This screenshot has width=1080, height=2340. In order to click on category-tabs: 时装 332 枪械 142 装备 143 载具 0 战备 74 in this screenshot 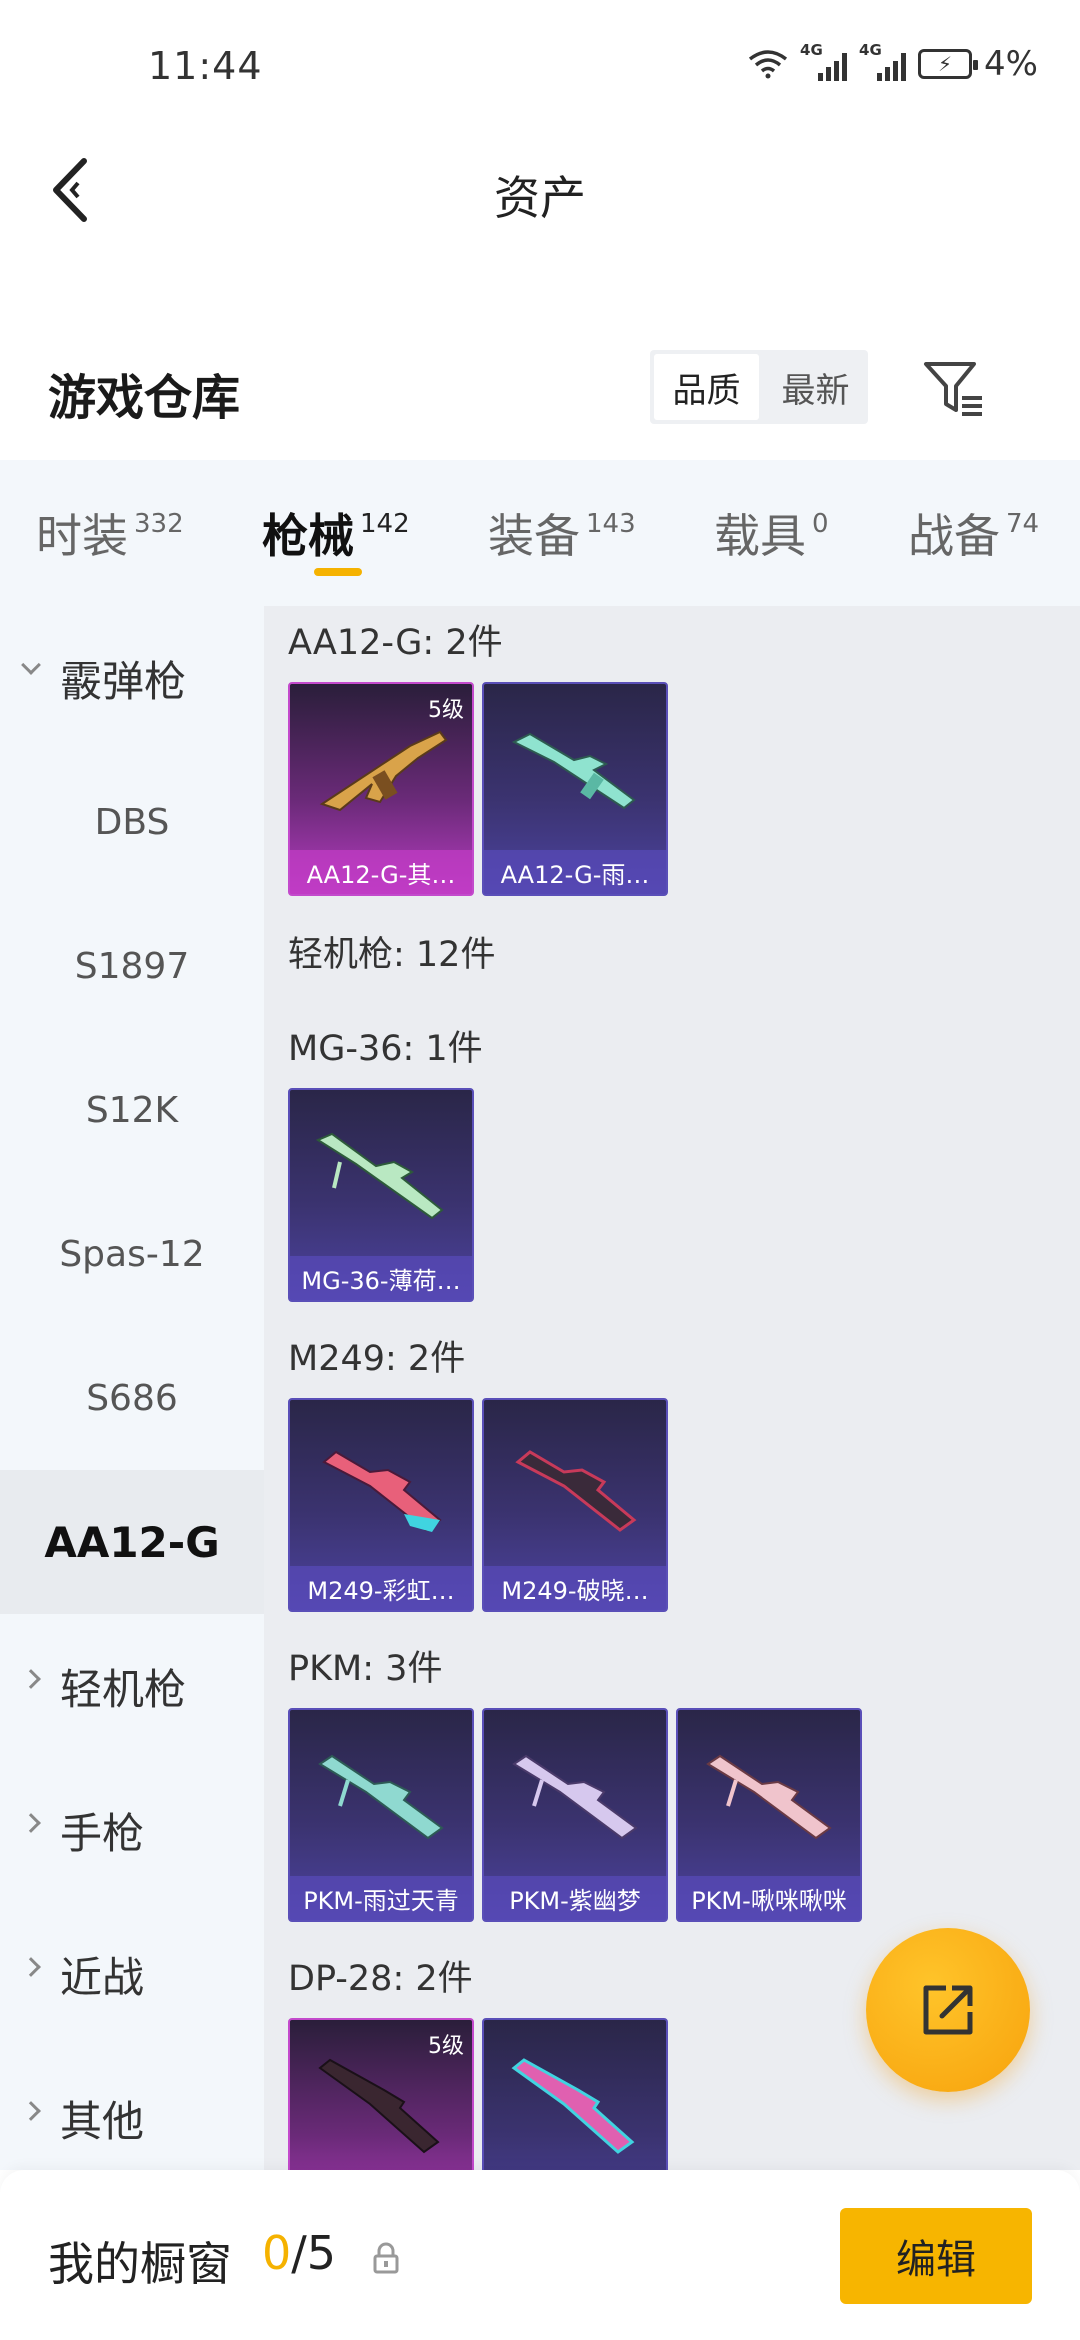, I will do `click(540, 533)`.